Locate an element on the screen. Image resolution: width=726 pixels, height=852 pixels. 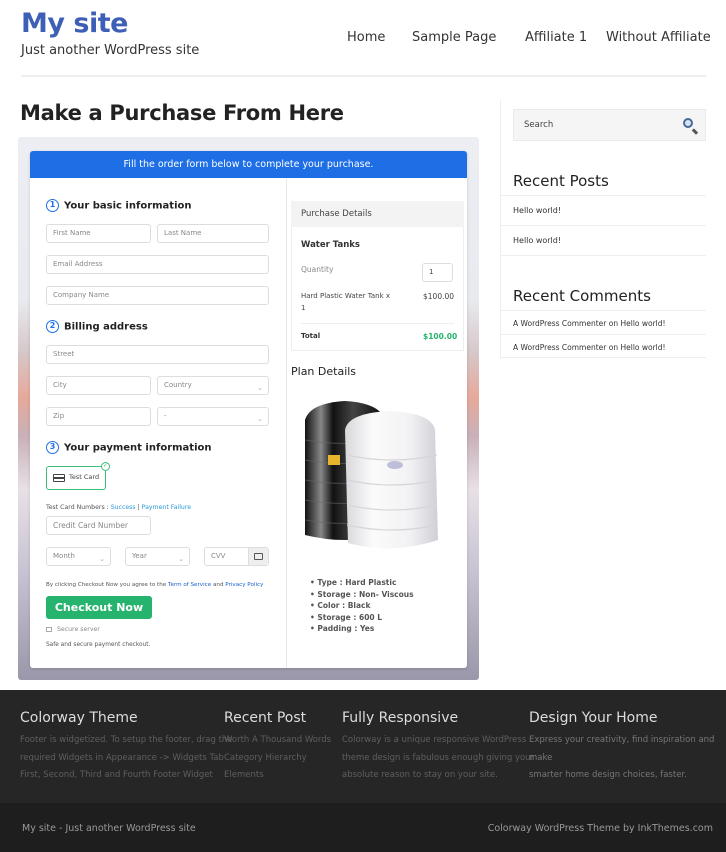
plan-feature: • Storage : 600 L is located at coordinates (346, 617).